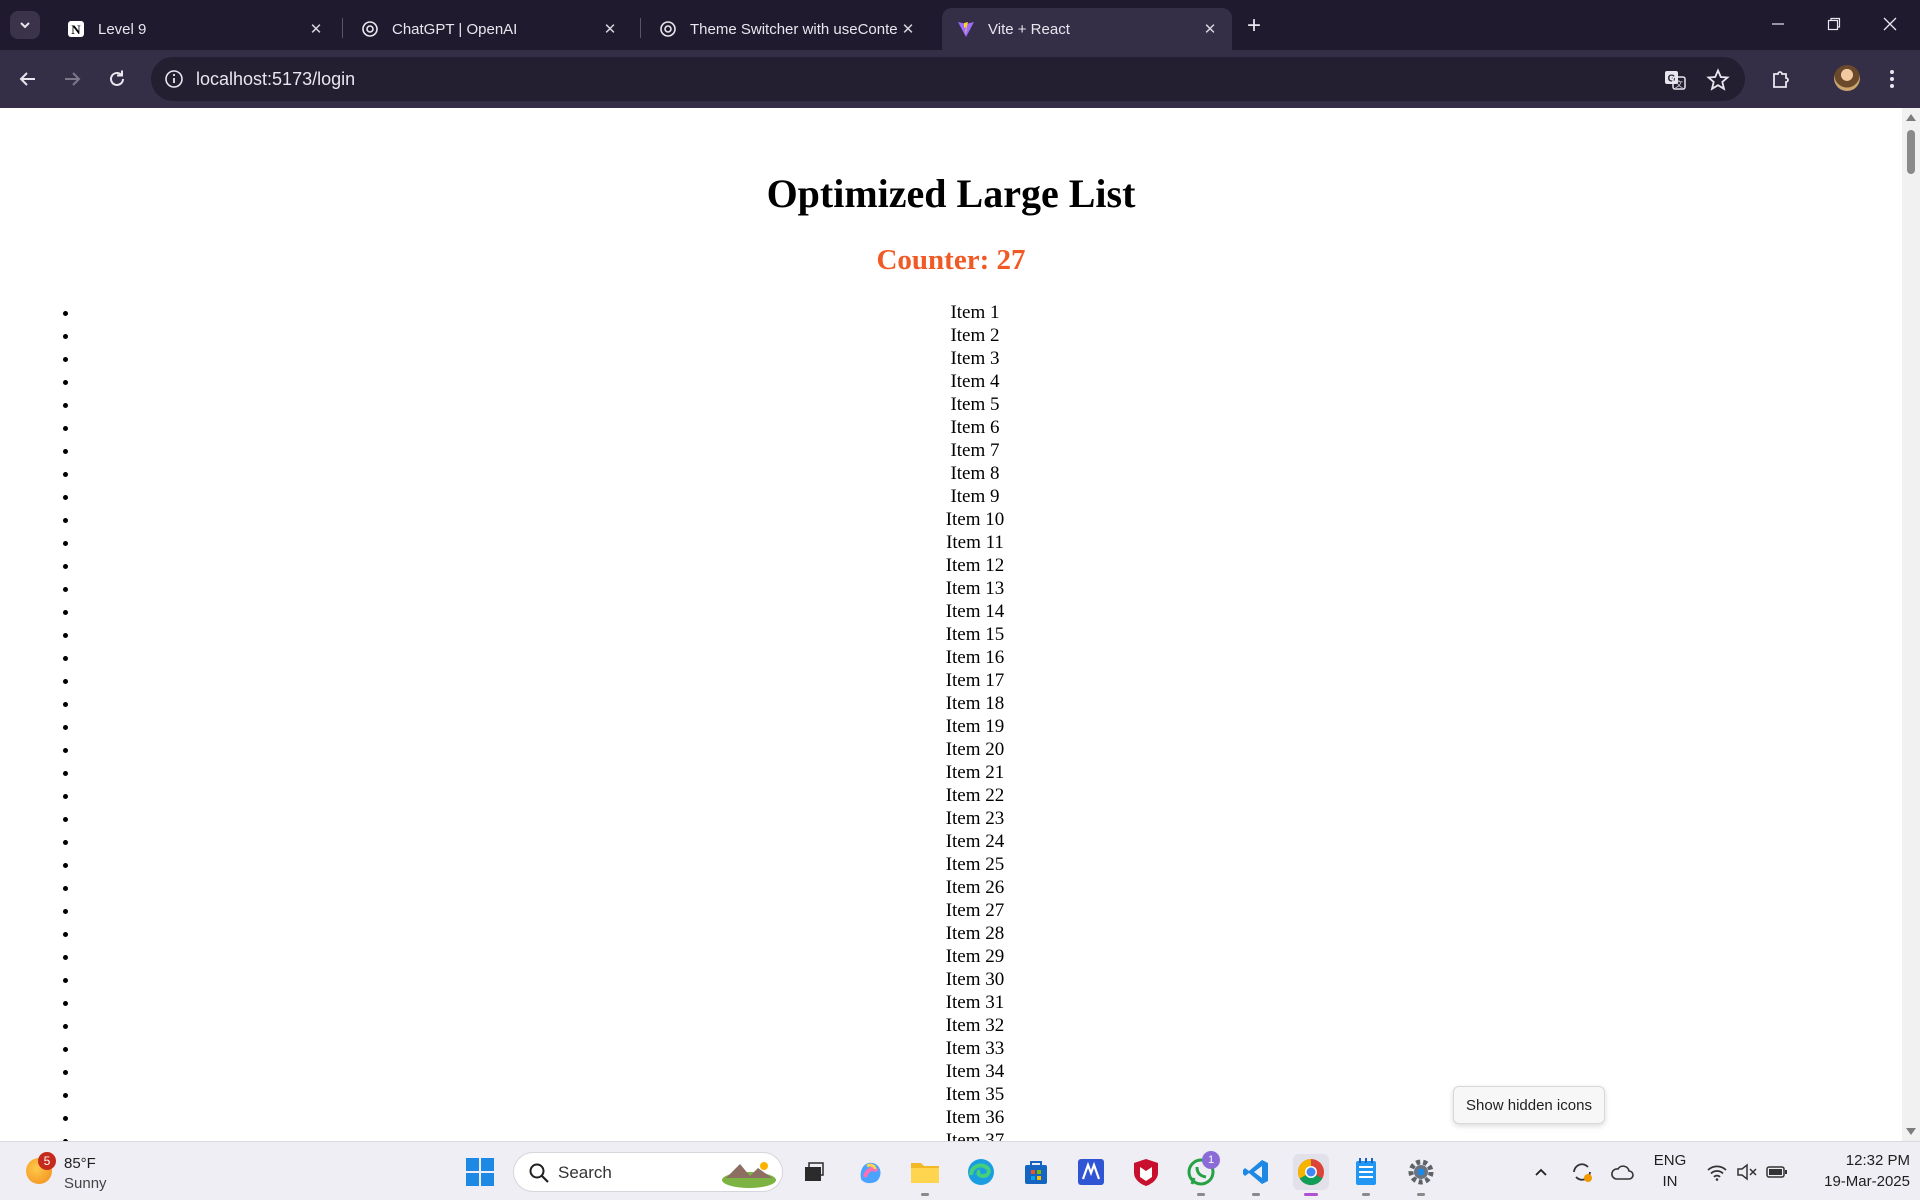  What do you see at coordinates (1670, 1171) in the screenshot?
I see `language-indicator: ENG IN` at bounding box center [1670, 1171].